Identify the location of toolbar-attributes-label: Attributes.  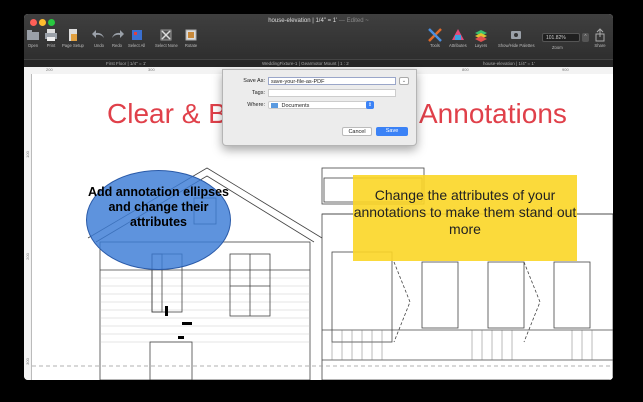
(458, 45).